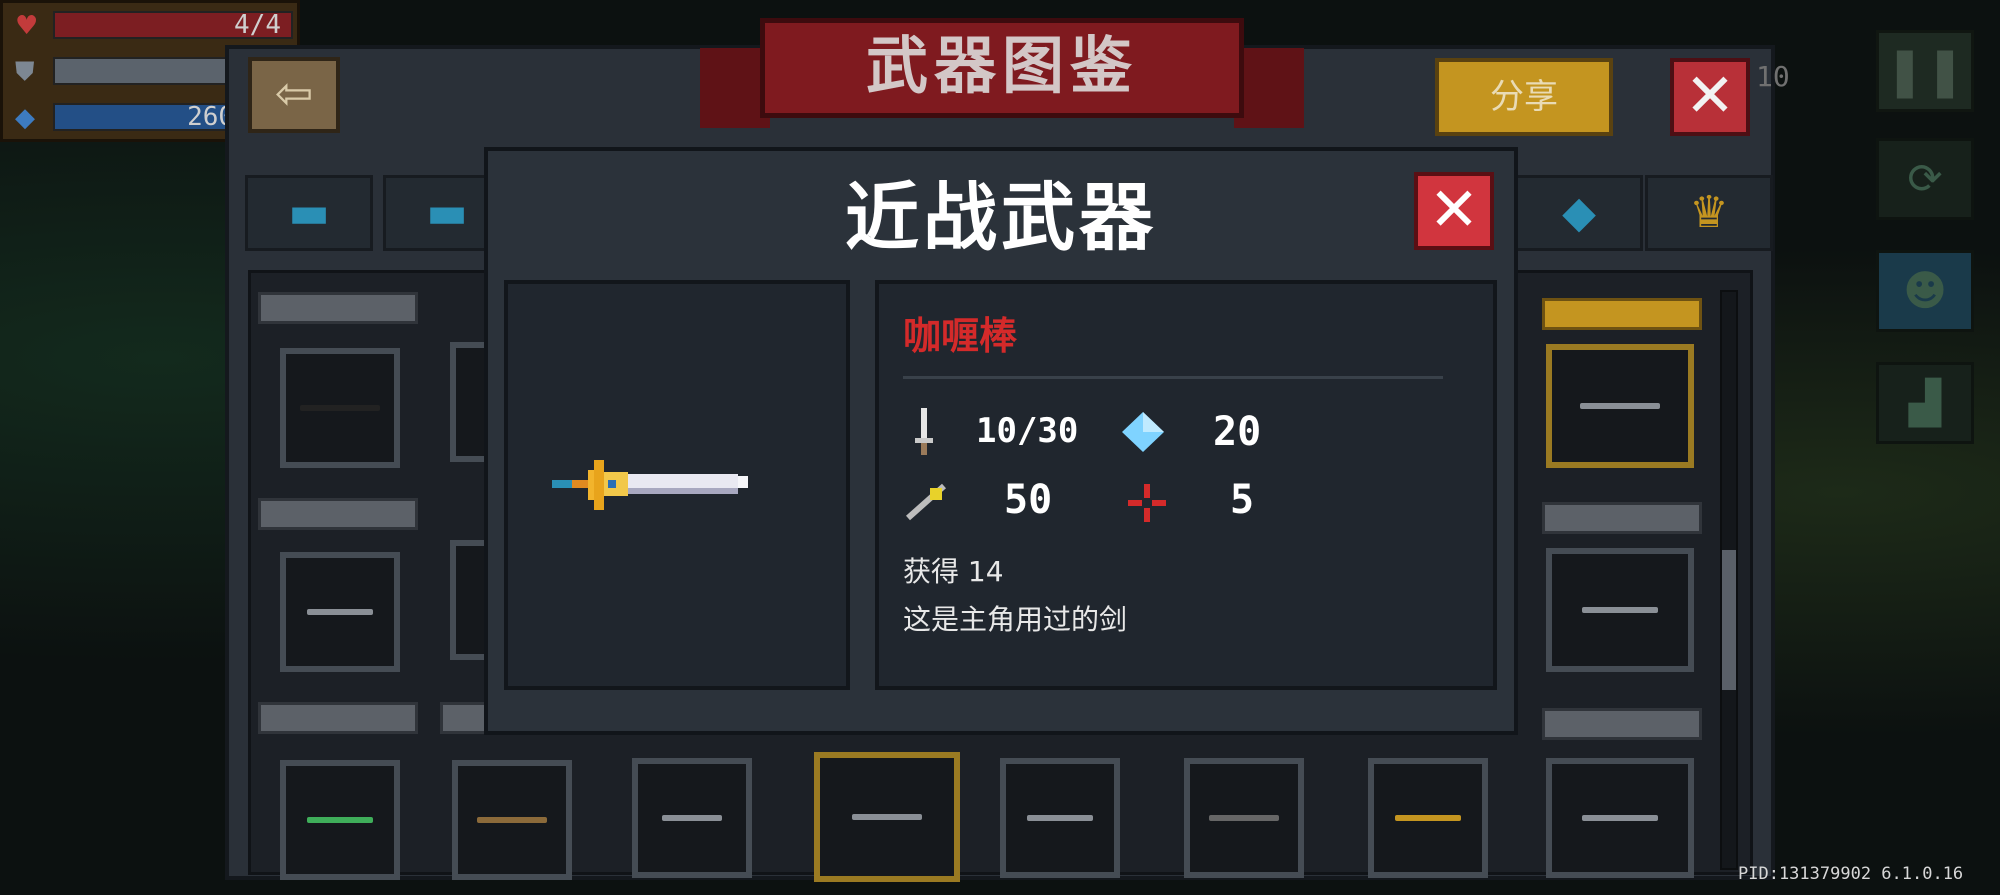 The width and height of the screenshot is (2000, 895). What do you see at coordinates (1269, 88) in the screenshot?
I see `banner-ribbon-right` at bounding box center [1269, 88].